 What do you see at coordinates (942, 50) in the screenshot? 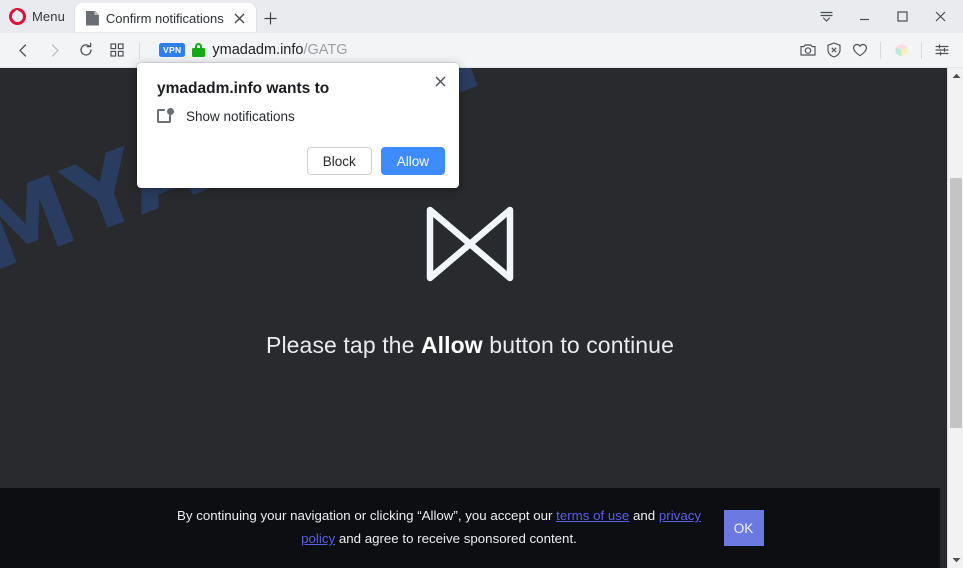
I see `easy-setup-sliders-icon` at bounding box center [942, 50].